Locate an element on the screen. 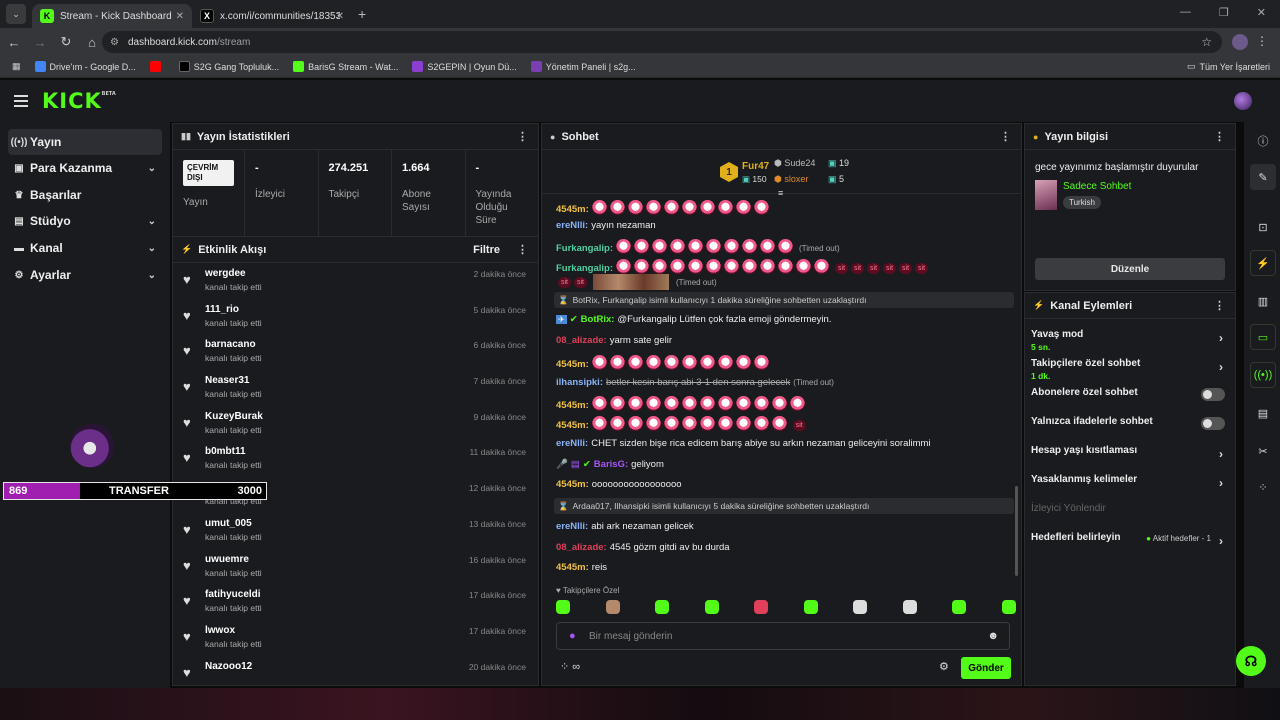 The width and height of the screenshot is (1280, 720). site-info-icon: ⚙ is located at coordinates (114, 42).